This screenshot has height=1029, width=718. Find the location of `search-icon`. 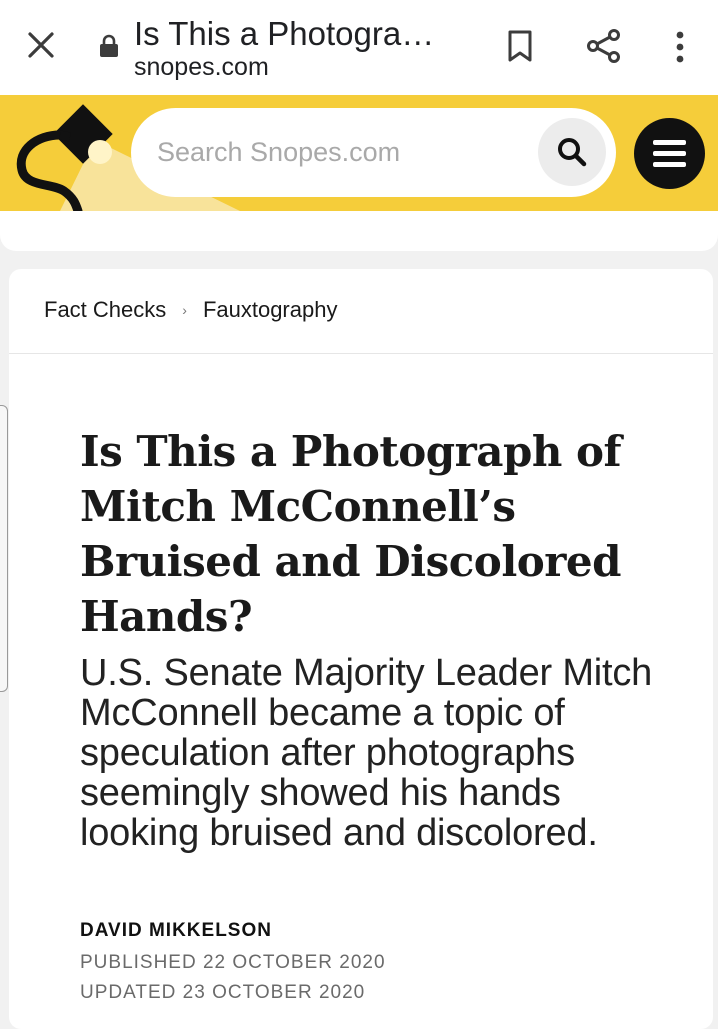

search-icon is located at coordinates (572, 152).